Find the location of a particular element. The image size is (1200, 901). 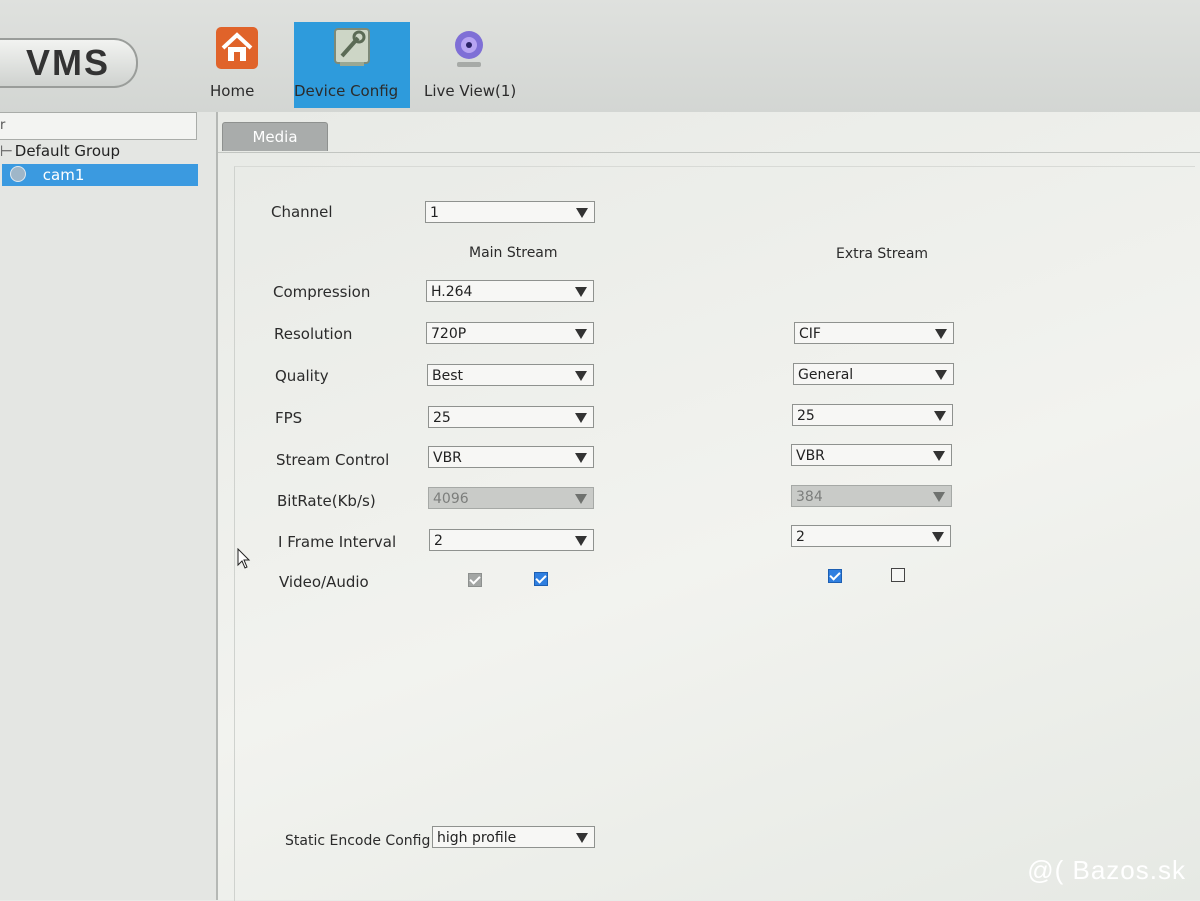

main-bitrate-value: 4096 is located at coordinates (451, 499).